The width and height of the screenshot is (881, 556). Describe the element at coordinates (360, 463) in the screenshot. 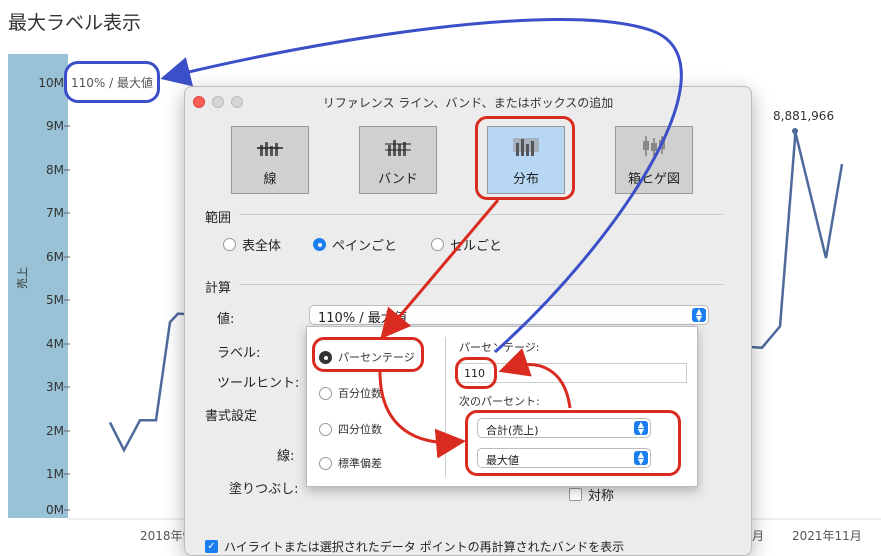

I see `radio-label: 標準偏差` at that location.